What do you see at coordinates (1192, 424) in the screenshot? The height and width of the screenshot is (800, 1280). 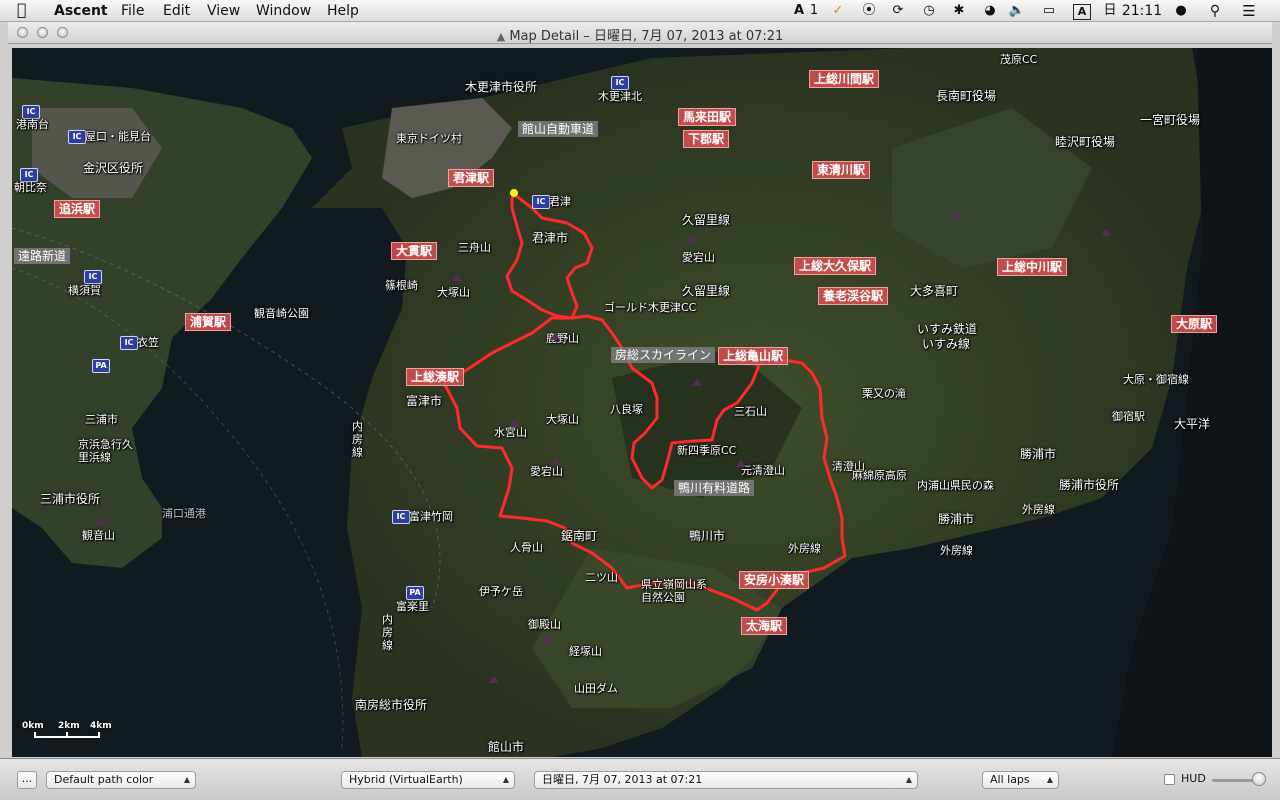 I see `place-label: 大平洋` at bounding box center [1192, 424].